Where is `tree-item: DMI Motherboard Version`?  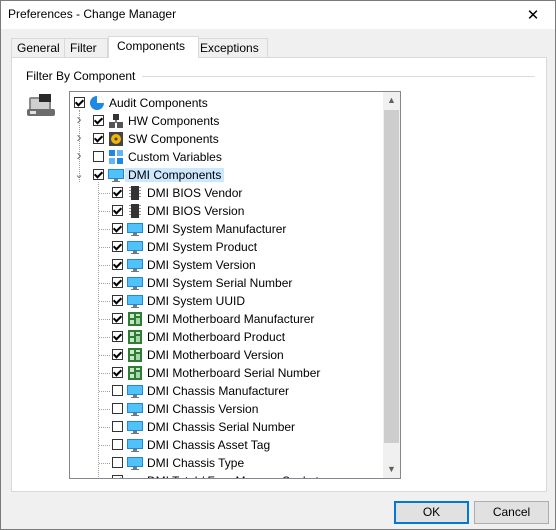
tree-item: DMI Motherboard Version is located at coordinates (226, 355).